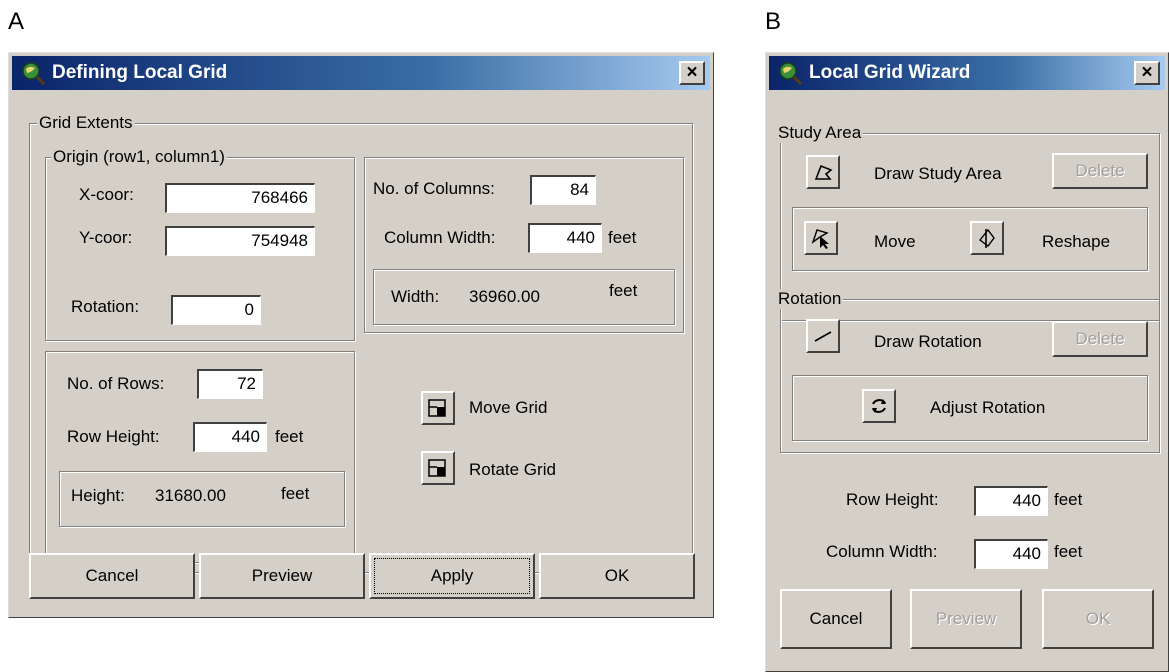 The height and width of the screenshot is (672, 1169). What do you see at coordinates (105, 306) in the screenshot?
I see `rotation-label: Rotation:` at bounding box center [105, 306].